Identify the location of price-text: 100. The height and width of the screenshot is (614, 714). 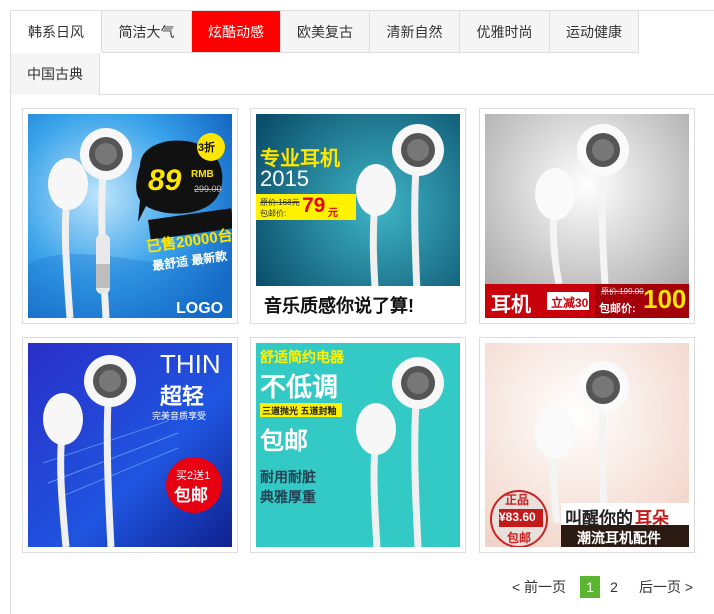
(665, 299).